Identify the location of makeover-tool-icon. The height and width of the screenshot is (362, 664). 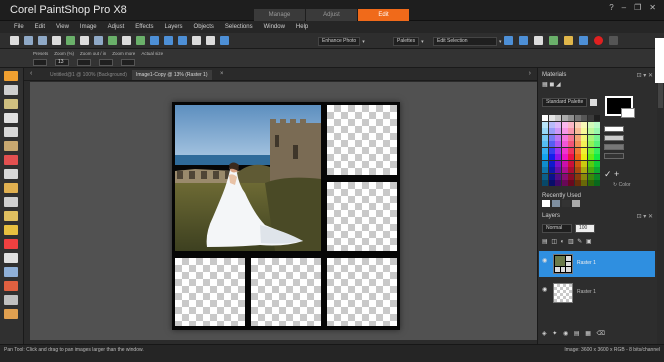
(11, 146).